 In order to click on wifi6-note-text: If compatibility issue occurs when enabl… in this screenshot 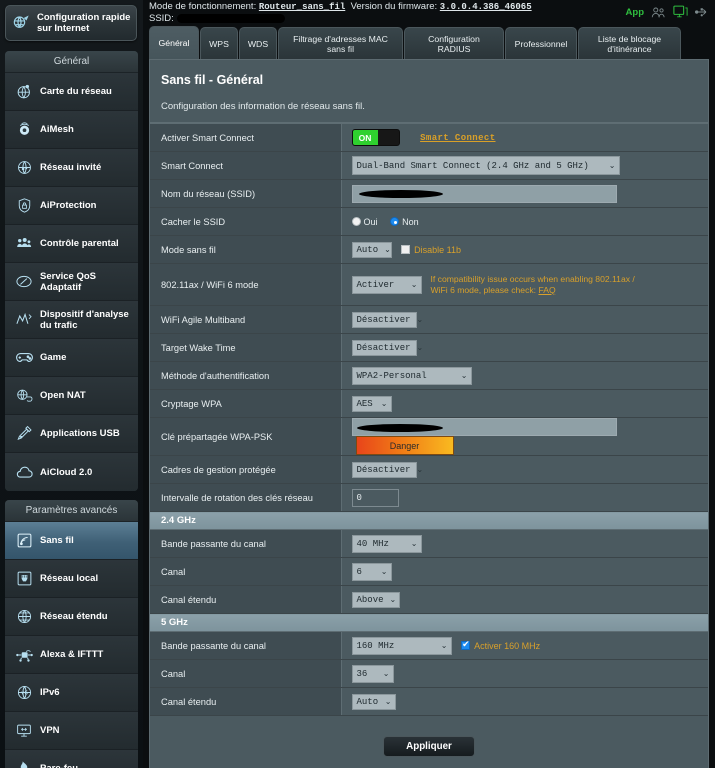, I will do `click(532, 284)`.